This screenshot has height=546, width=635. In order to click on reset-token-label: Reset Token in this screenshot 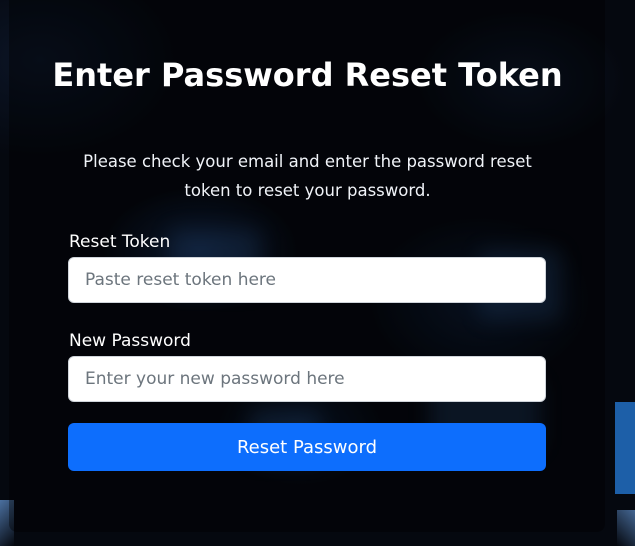, I will do `click(120, 242)`.